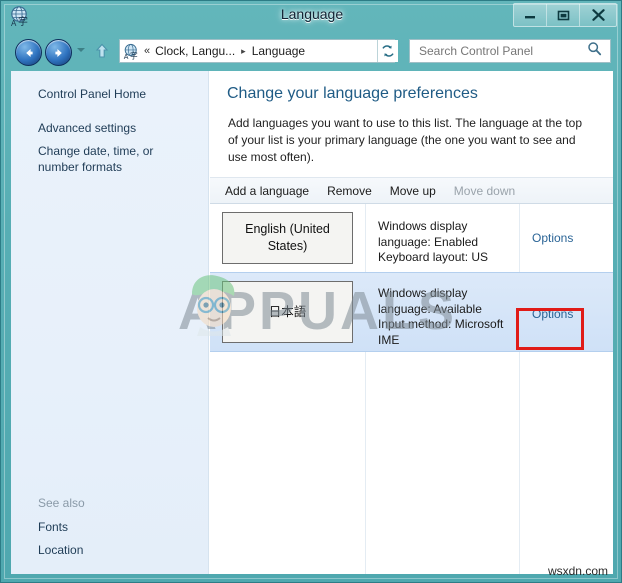 This screenshot has width=622, height=583. What do you see at coordinates (502, 51) in the screenshot?
I see `search-input` at bounding box center [502, 51].